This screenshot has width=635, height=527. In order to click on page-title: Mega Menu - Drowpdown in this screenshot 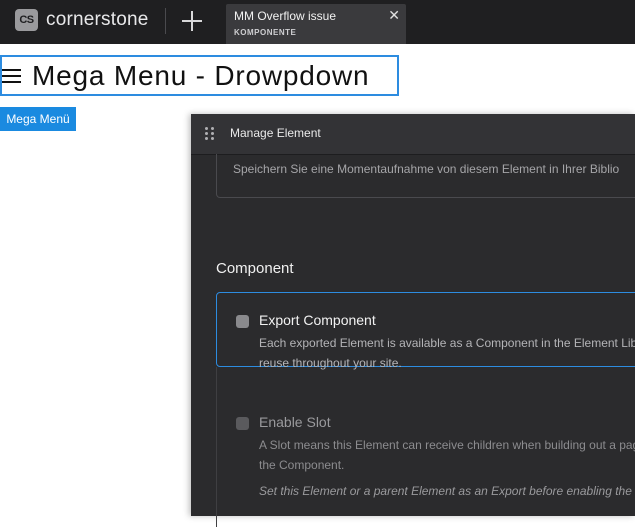, I will do `click(201, 75)`.